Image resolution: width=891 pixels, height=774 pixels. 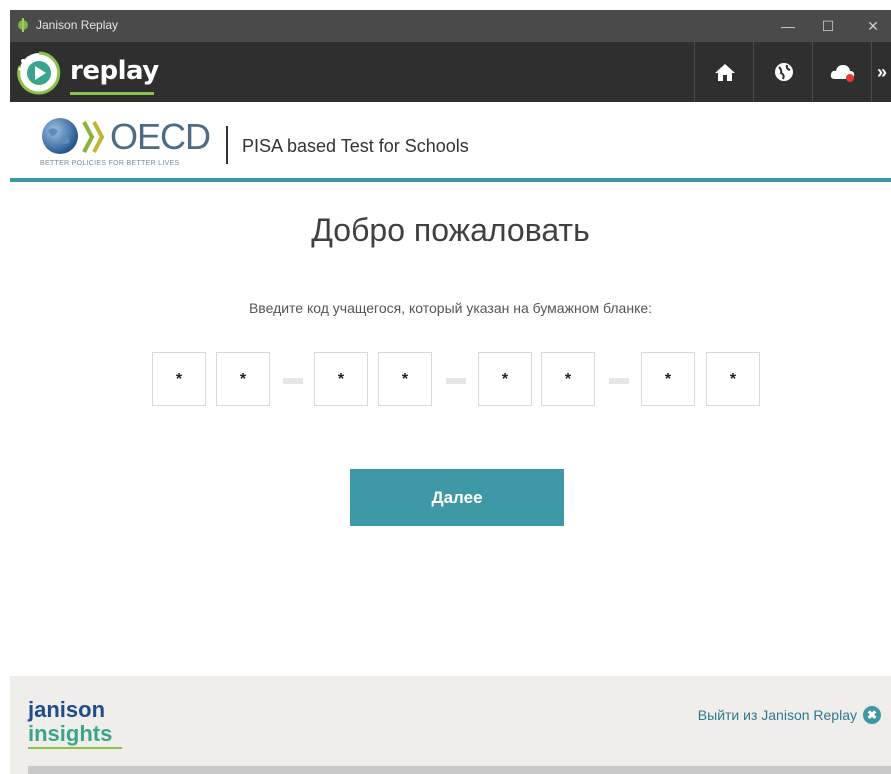 What do you see at coordinates (777, 715) in the screenshot?
I see `exit-label: Выйти из Janison Replay` at bounding box center [777, 715].